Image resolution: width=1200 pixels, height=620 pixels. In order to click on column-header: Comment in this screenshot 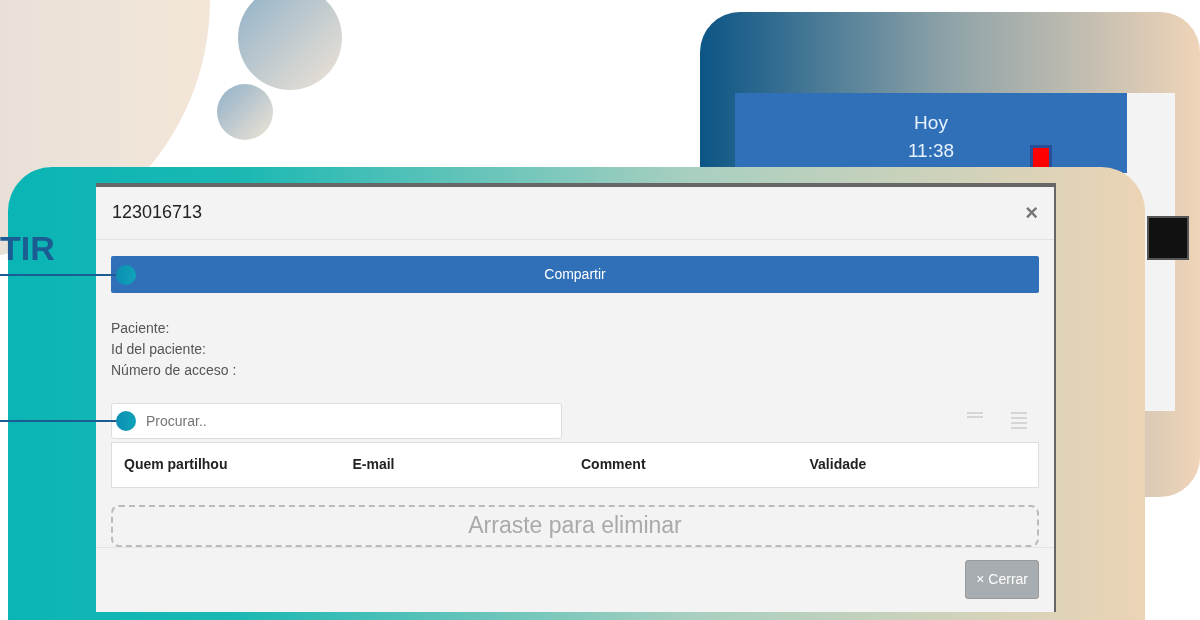, I will do `click(614, 465)`.